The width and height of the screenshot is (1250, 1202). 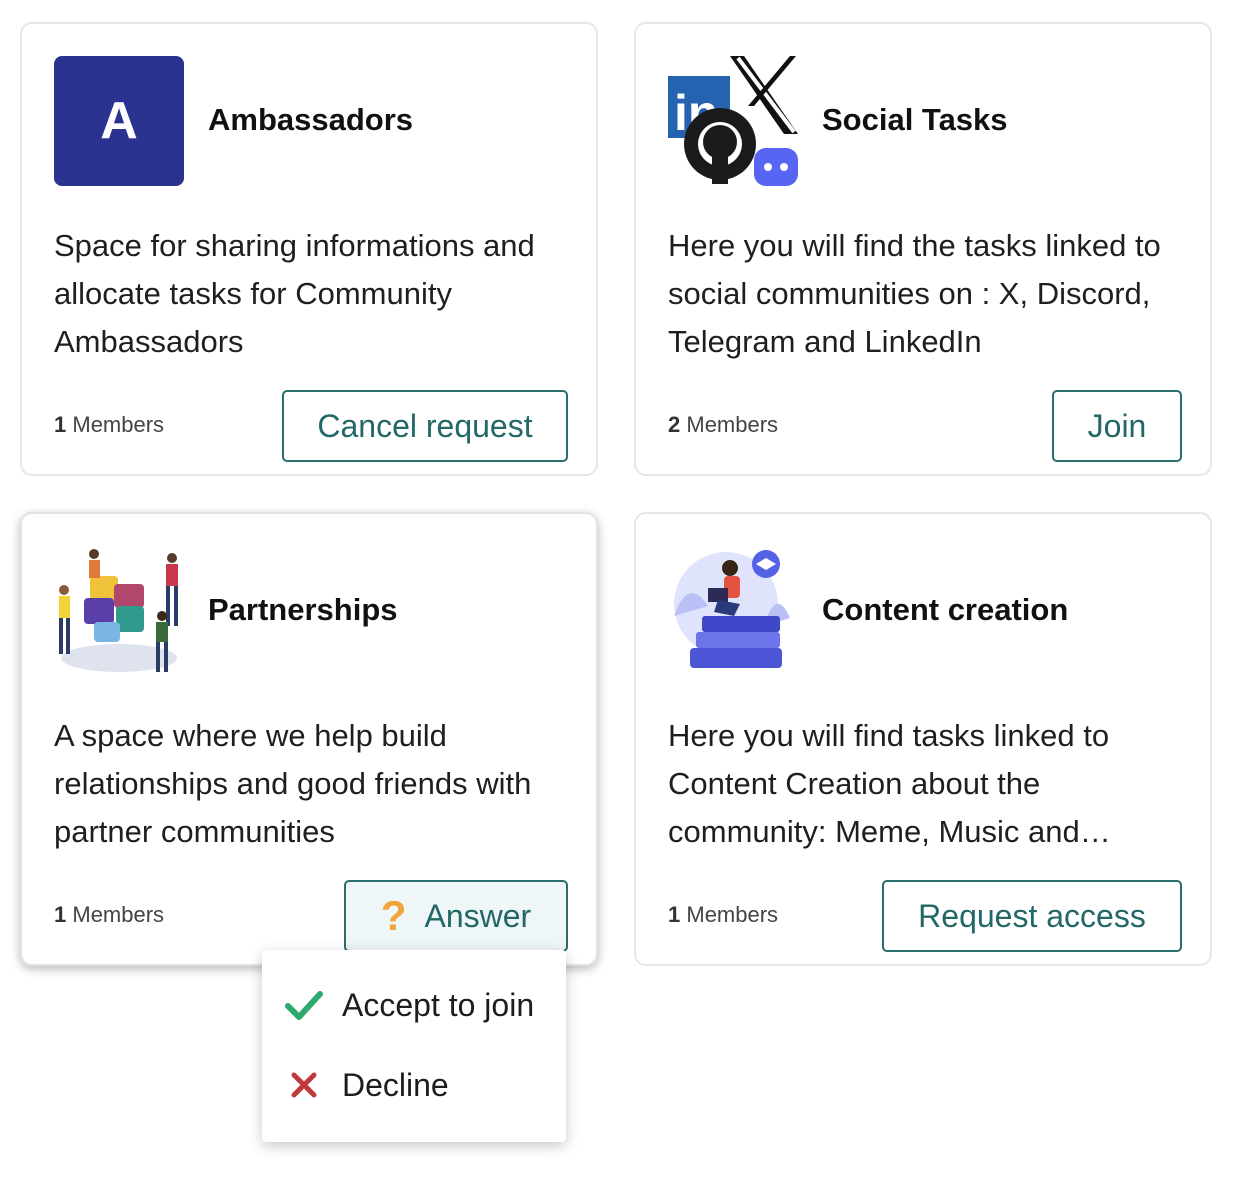 What do you see at coordinates (945, 609) in the screenshot?
I see `card-title: Content creation` at bounding box center [945, 609].